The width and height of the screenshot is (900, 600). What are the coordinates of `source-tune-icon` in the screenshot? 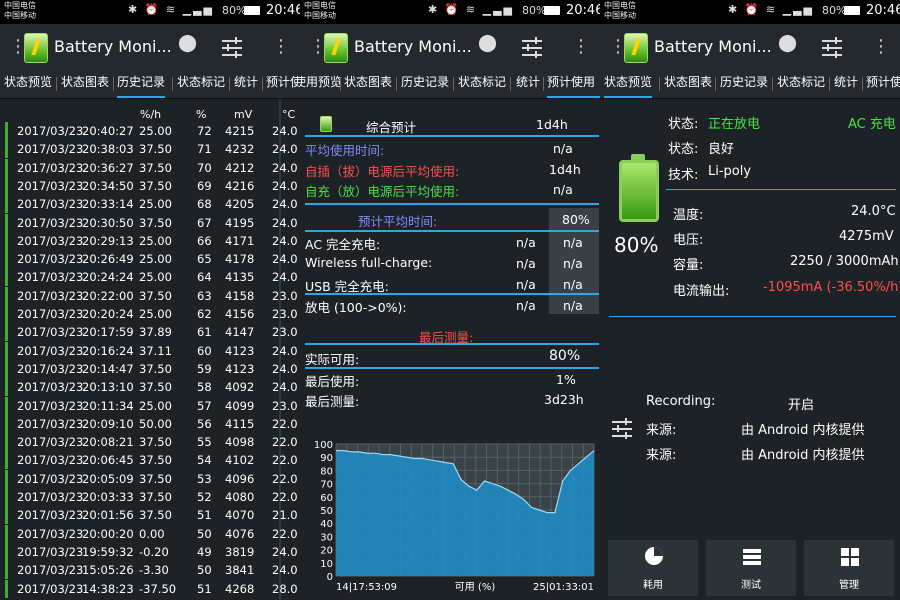 It's located at (622, 428).